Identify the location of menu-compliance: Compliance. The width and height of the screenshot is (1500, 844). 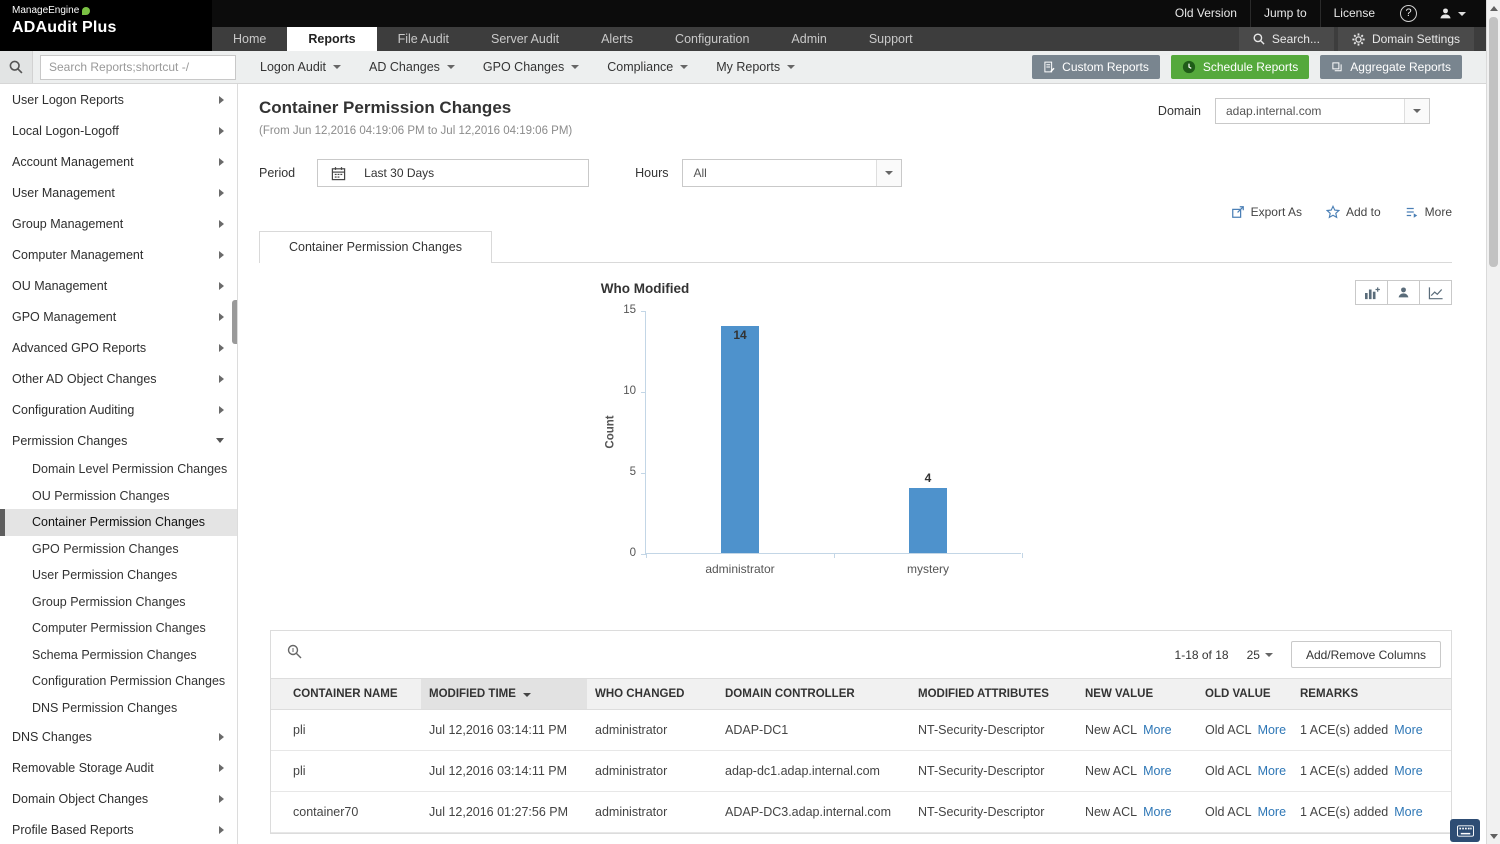
(647, 67).